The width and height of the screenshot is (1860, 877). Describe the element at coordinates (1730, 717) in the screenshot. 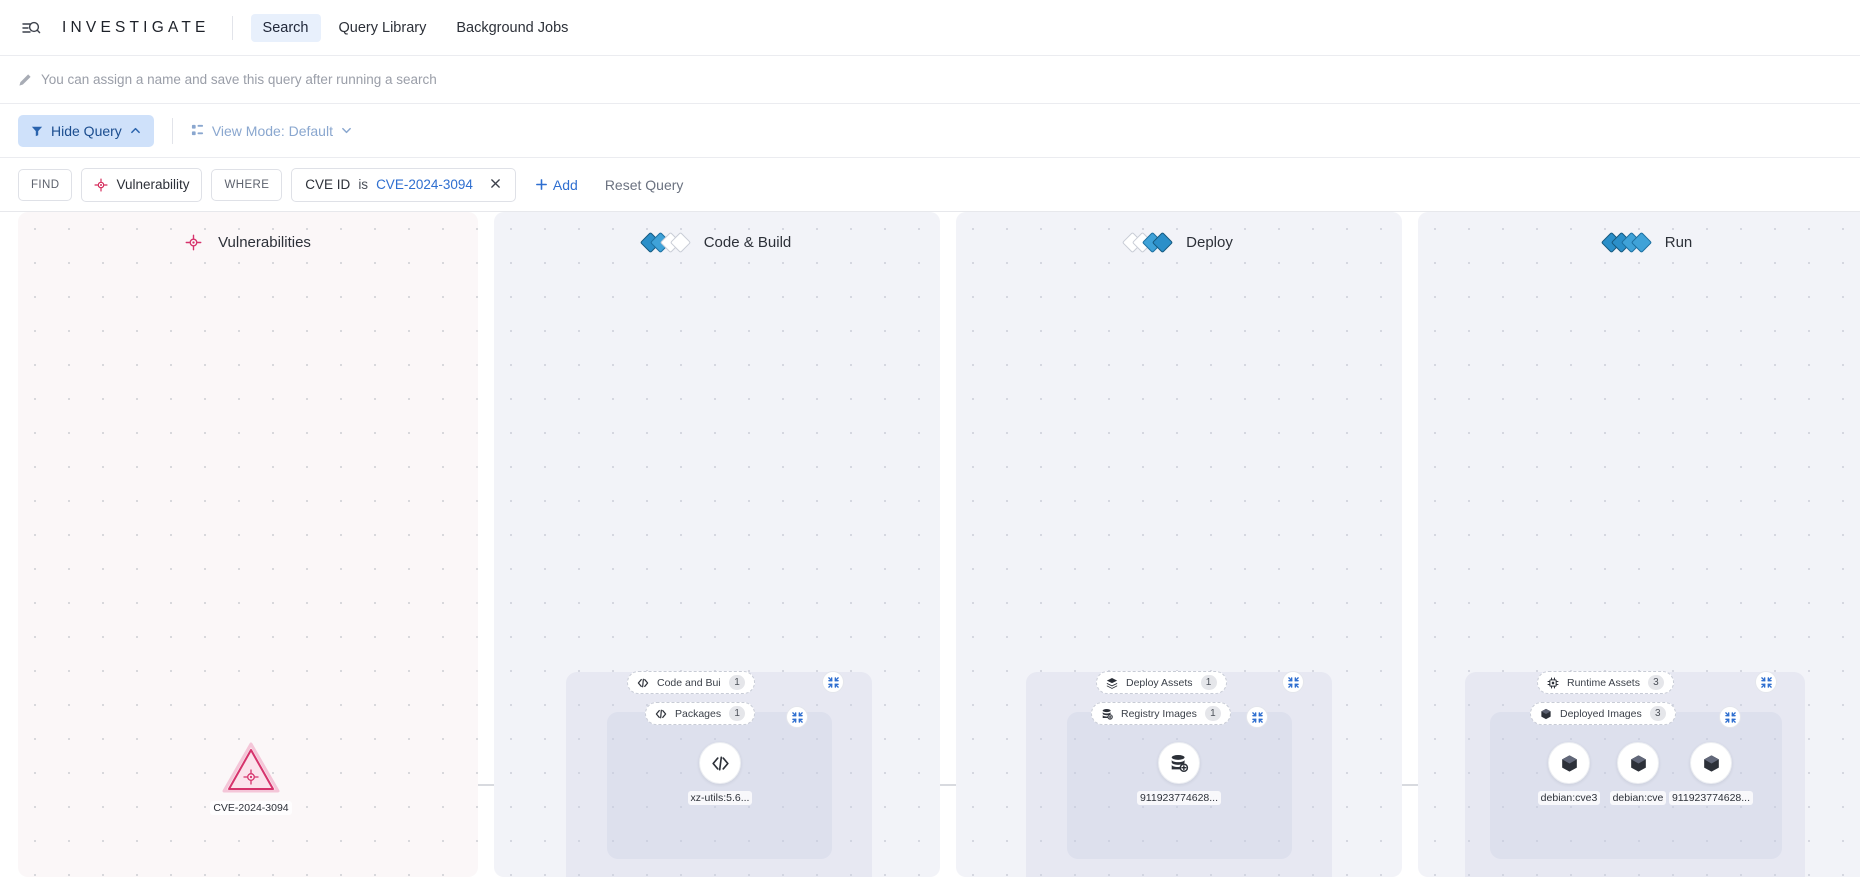

I see `collapse-arrows-icon-deployed-images` at that location.